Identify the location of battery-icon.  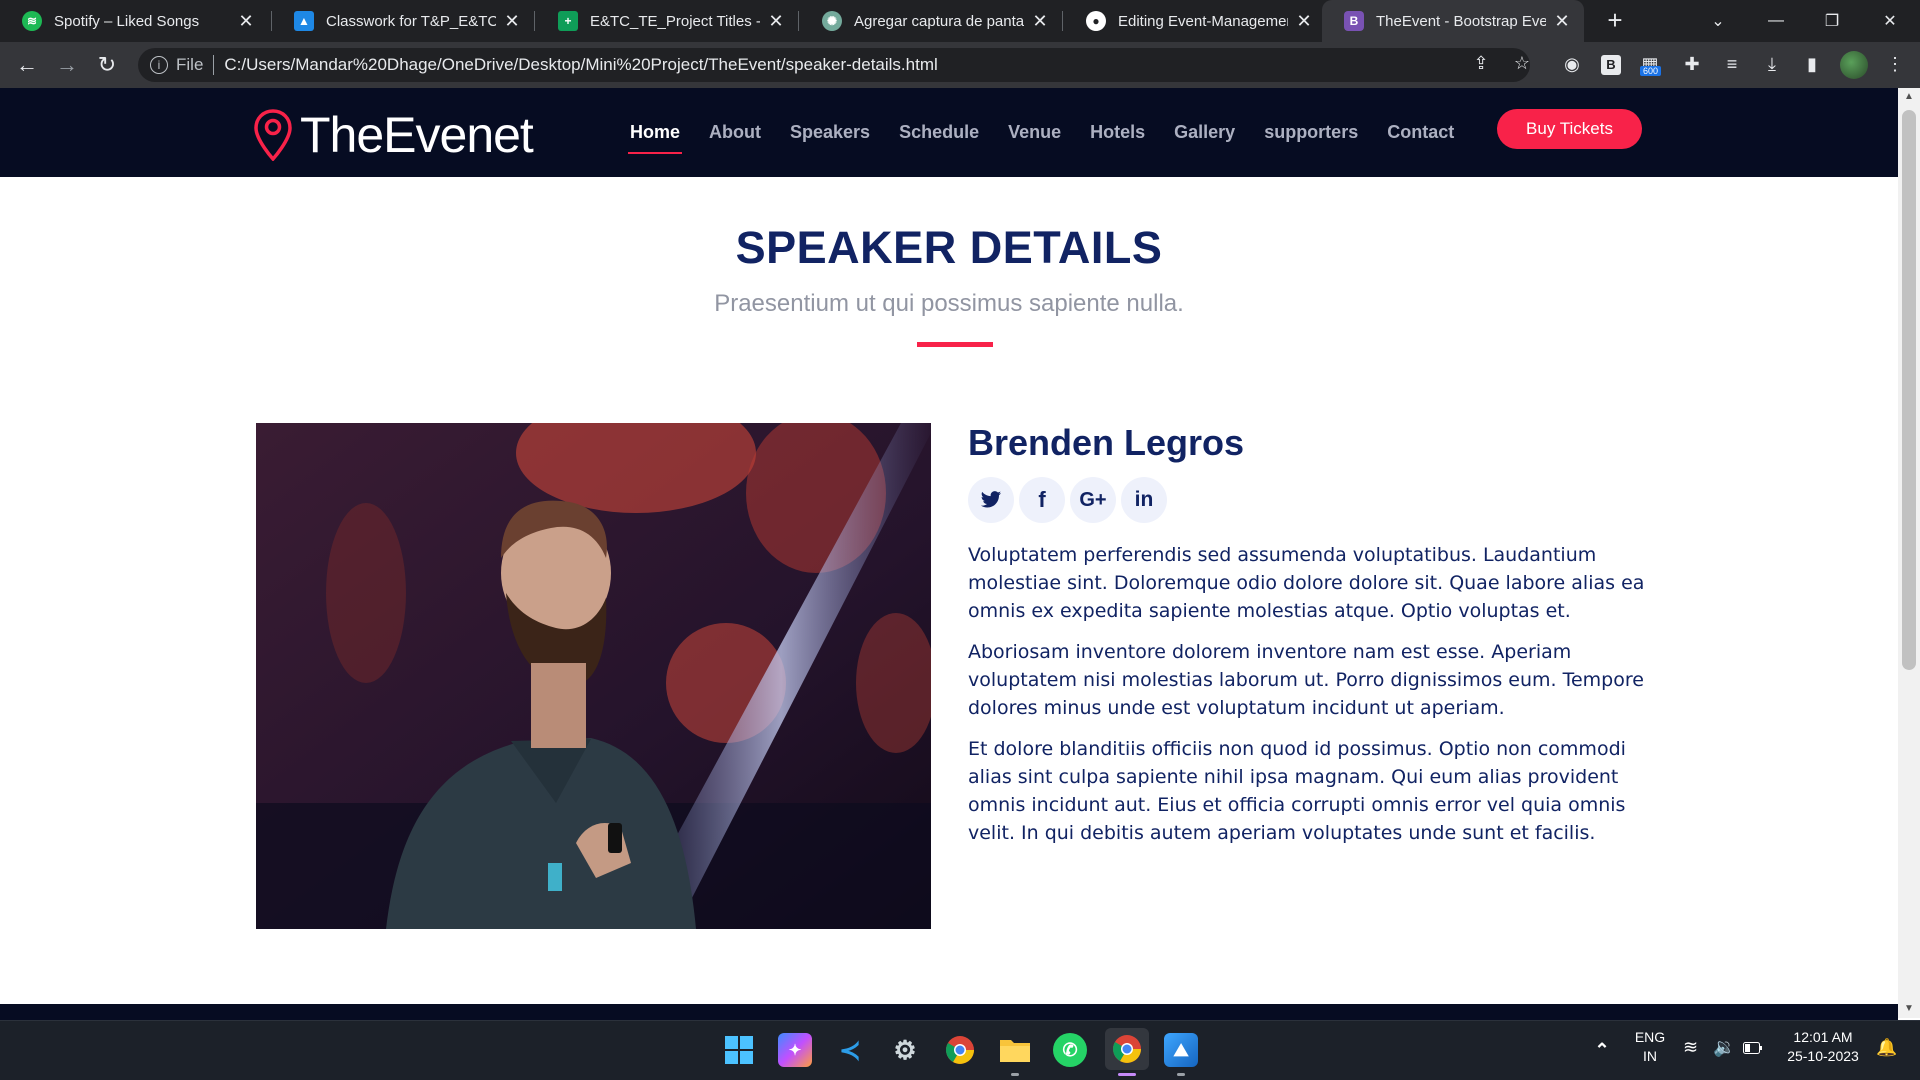
(1753, 1049).